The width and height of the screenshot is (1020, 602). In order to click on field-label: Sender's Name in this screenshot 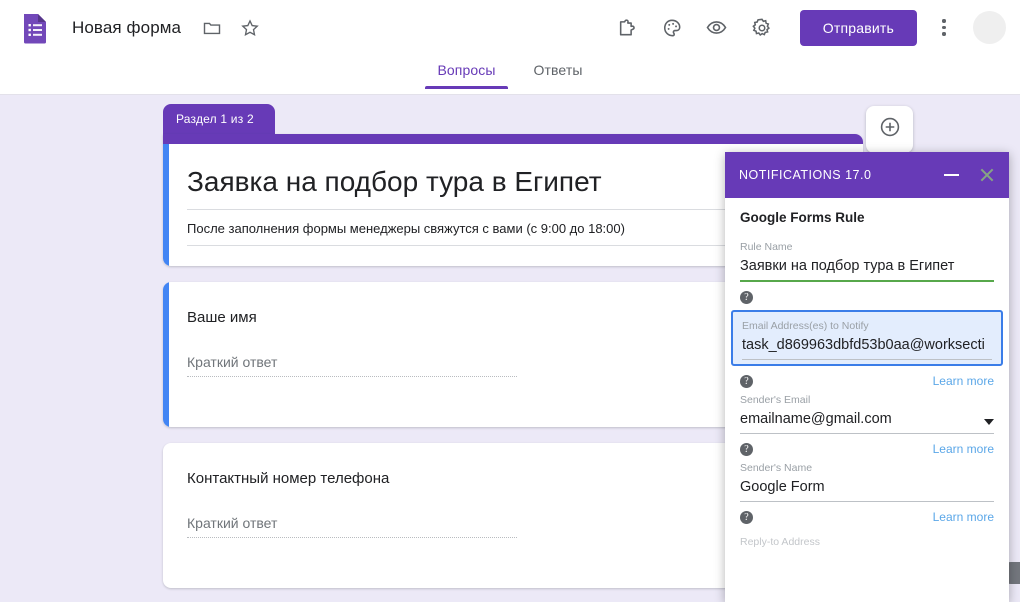, I will do `click(776, 468)`.